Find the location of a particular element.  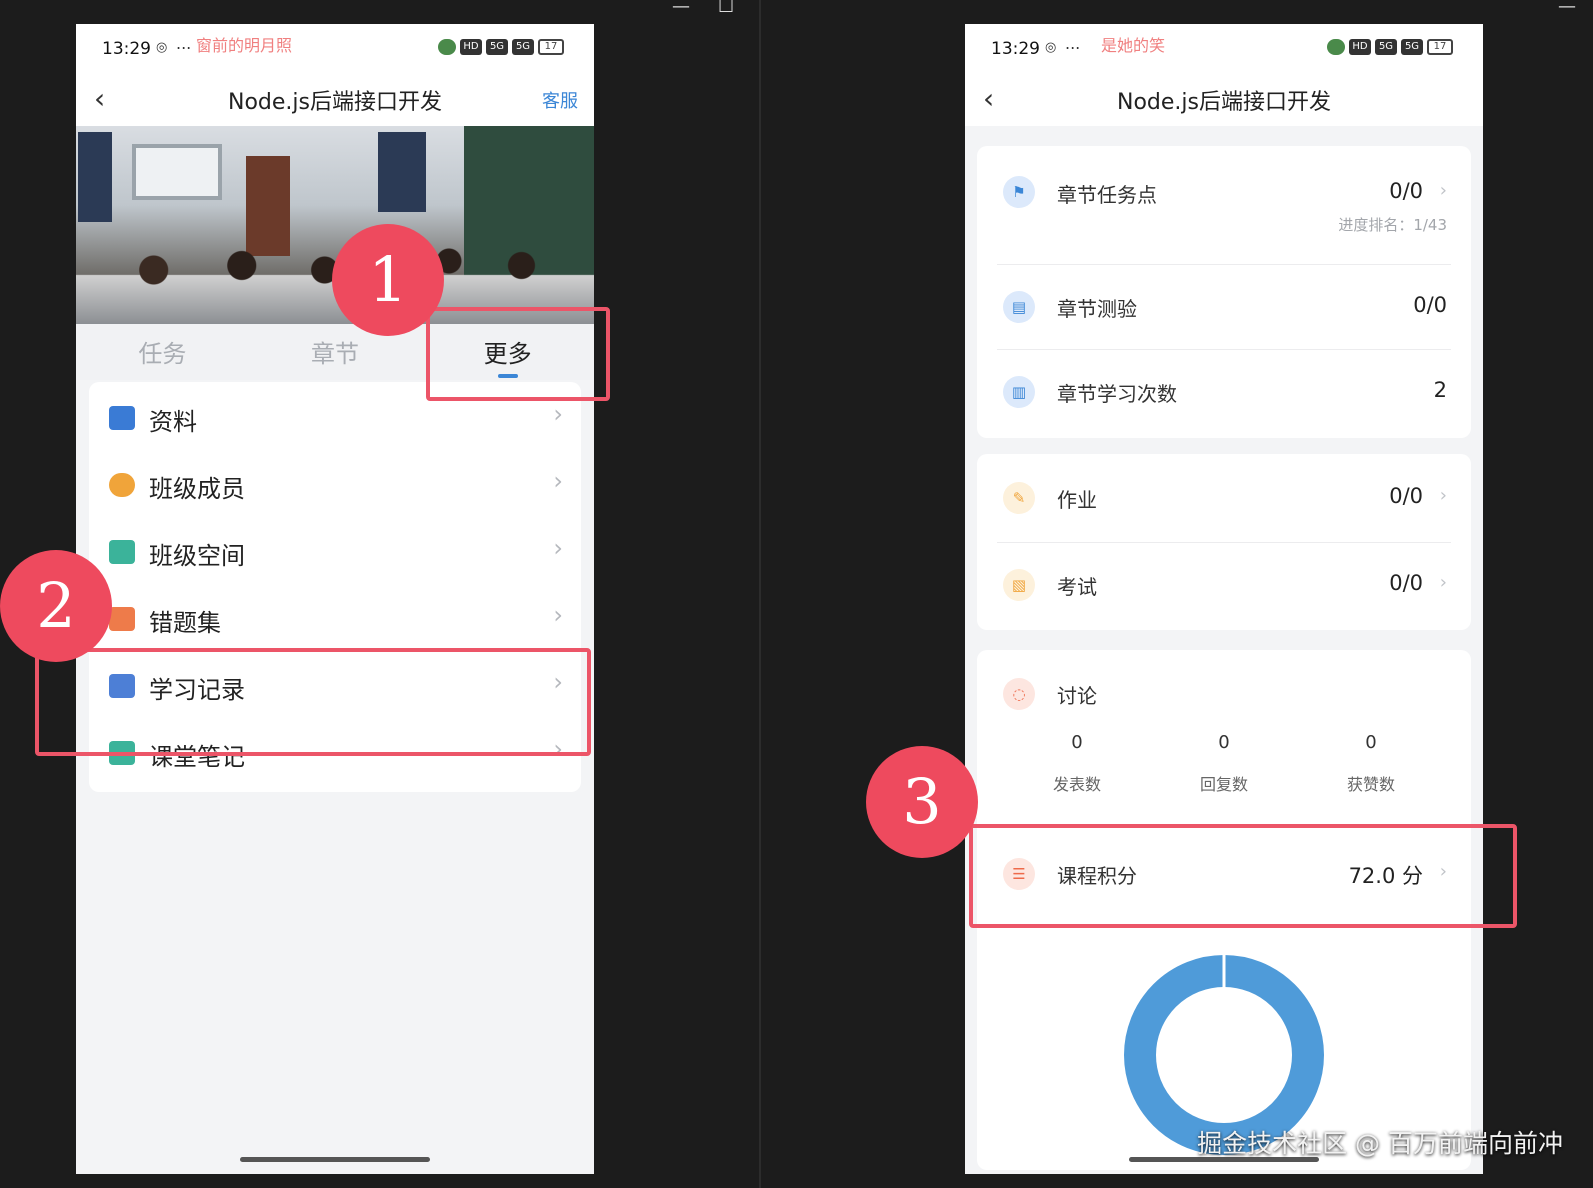

home-indicator is located at coordinates (335, 1159).